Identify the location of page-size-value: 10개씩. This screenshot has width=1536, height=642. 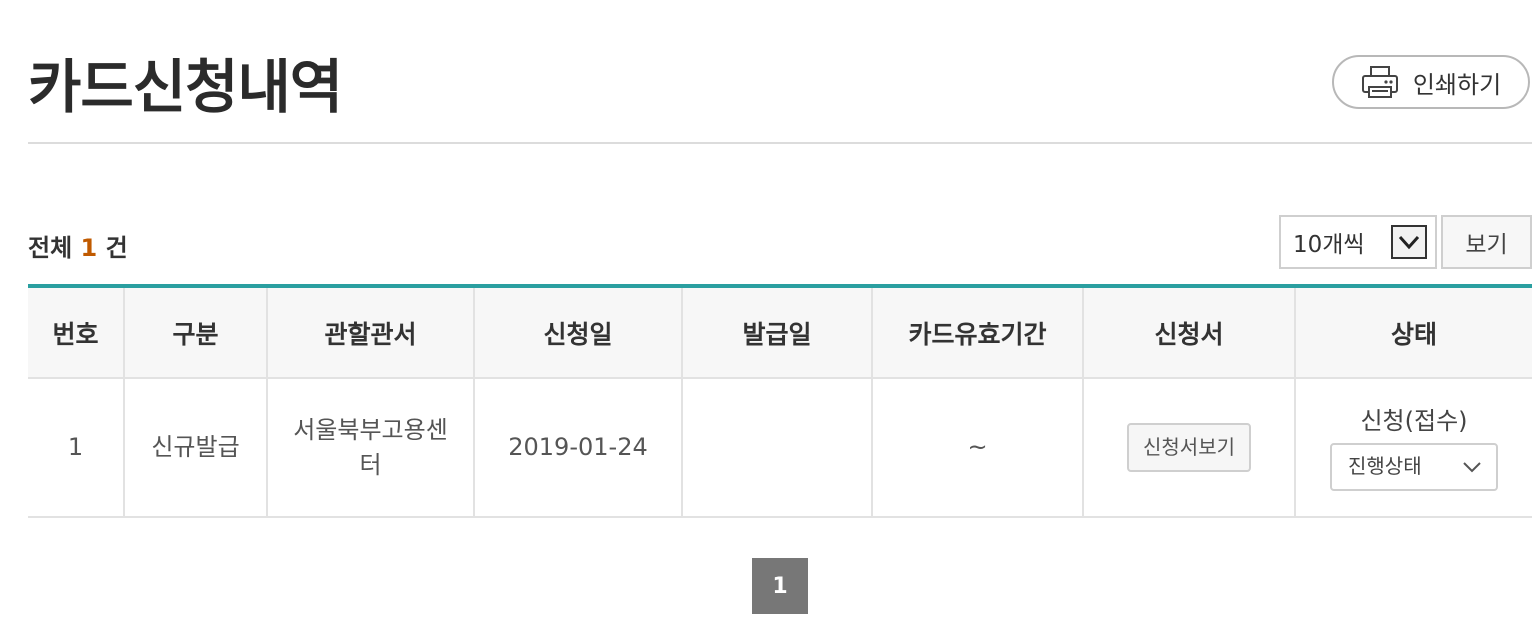
(1329, 245).